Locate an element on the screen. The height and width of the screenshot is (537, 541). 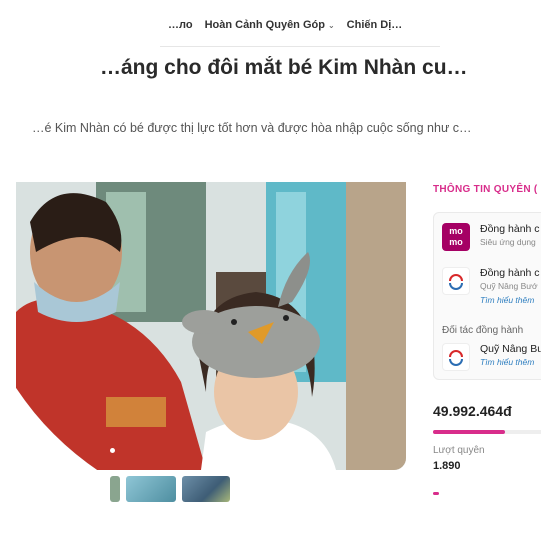
accent-mark is located at coordinates (436, 493).